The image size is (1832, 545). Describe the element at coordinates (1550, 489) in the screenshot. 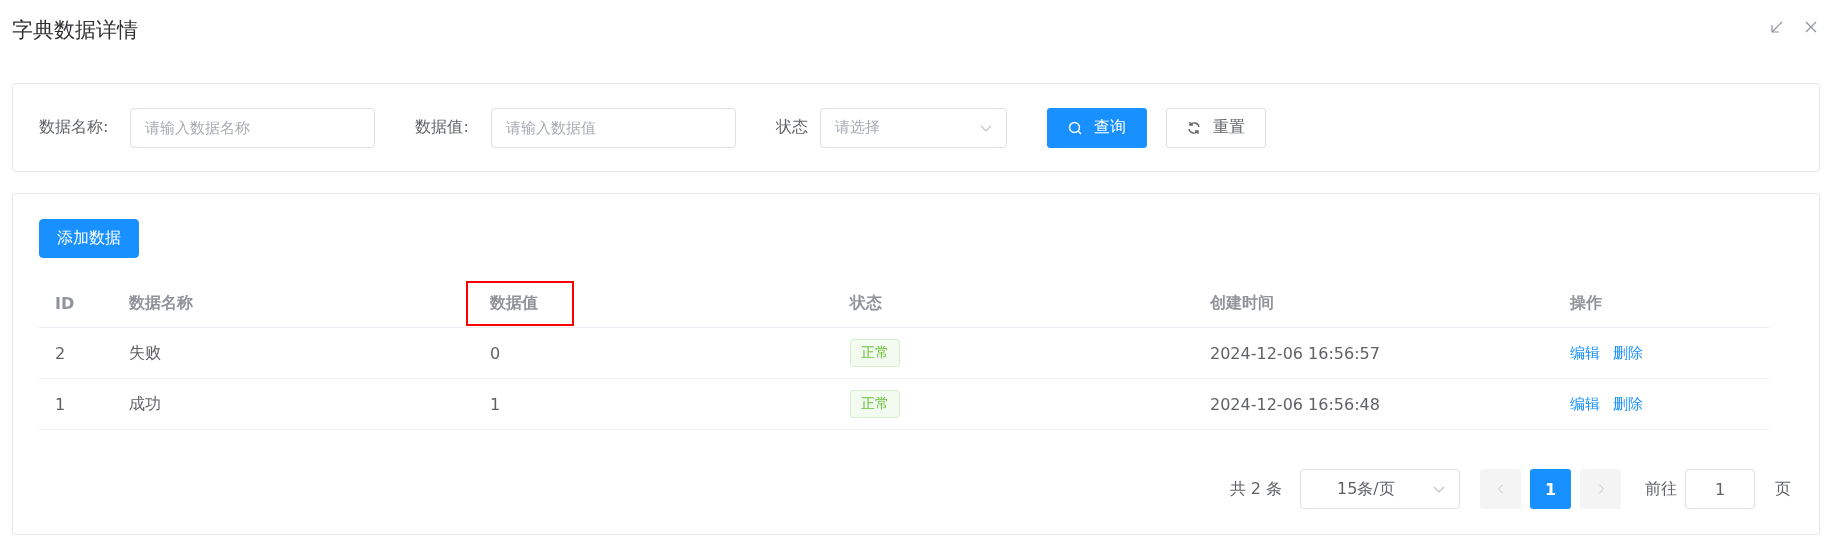

I see `page-button: 1` at that location.